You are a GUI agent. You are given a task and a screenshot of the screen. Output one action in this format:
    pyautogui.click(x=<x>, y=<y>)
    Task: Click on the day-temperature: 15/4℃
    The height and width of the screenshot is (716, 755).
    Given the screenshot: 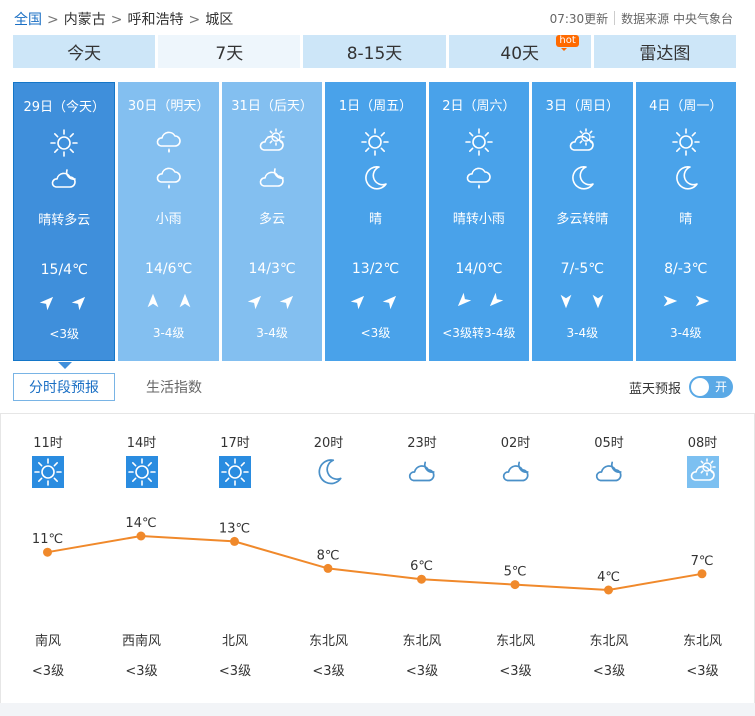 What is the action you would take?
    pyautogui.click(x=64, y=270)
    